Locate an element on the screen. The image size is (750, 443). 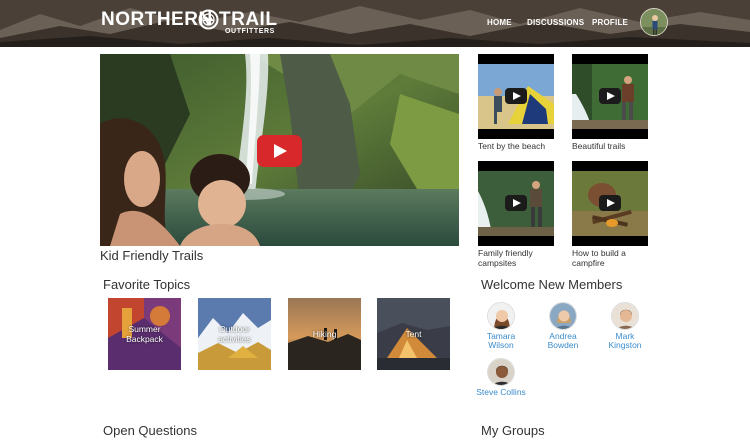
video-title: Family friendly campsites is located at coordinates (517, 258).